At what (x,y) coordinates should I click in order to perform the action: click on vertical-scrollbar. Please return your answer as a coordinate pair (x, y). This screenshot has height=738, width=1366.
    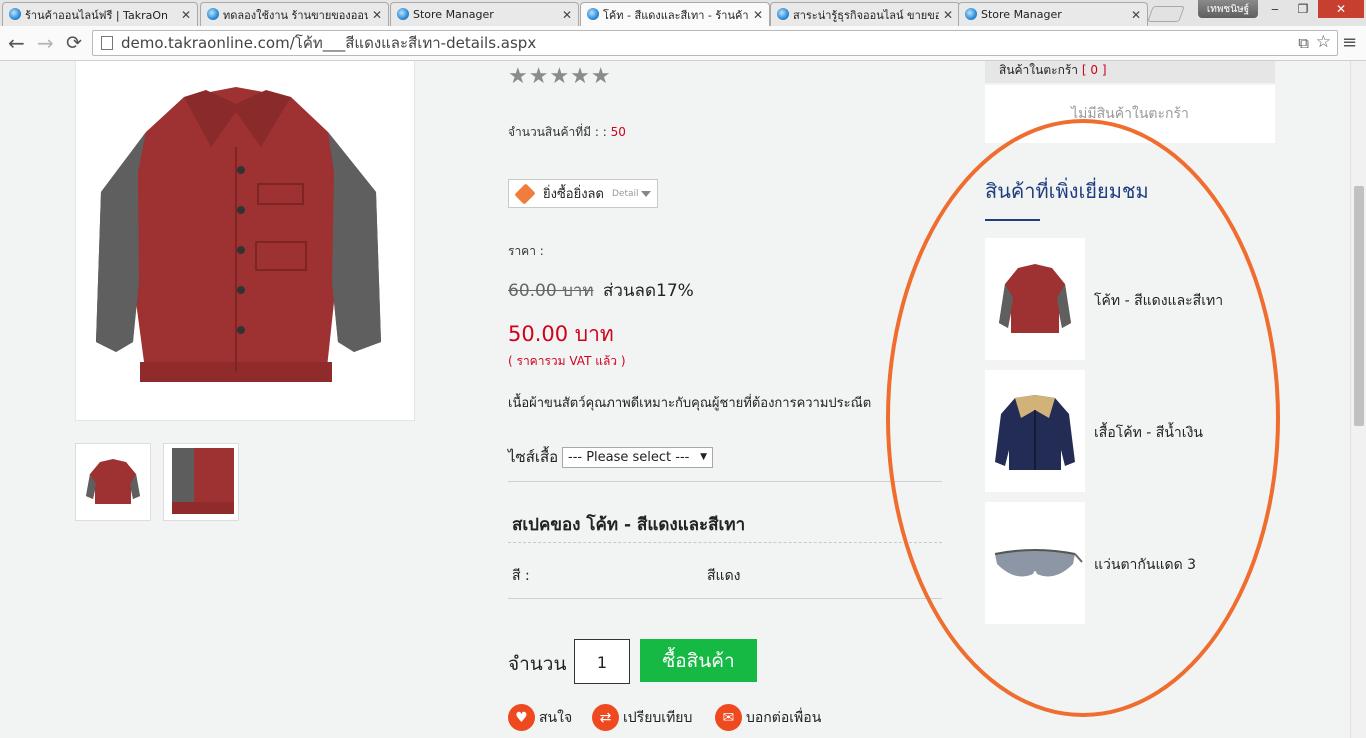
    Looking at the image, I should click on (1358, 399).